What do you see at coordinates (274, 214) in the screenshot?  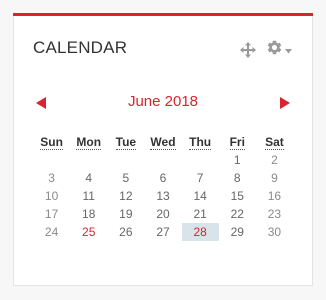 I see `day-cell: 23` at bounding box center [274, 214].